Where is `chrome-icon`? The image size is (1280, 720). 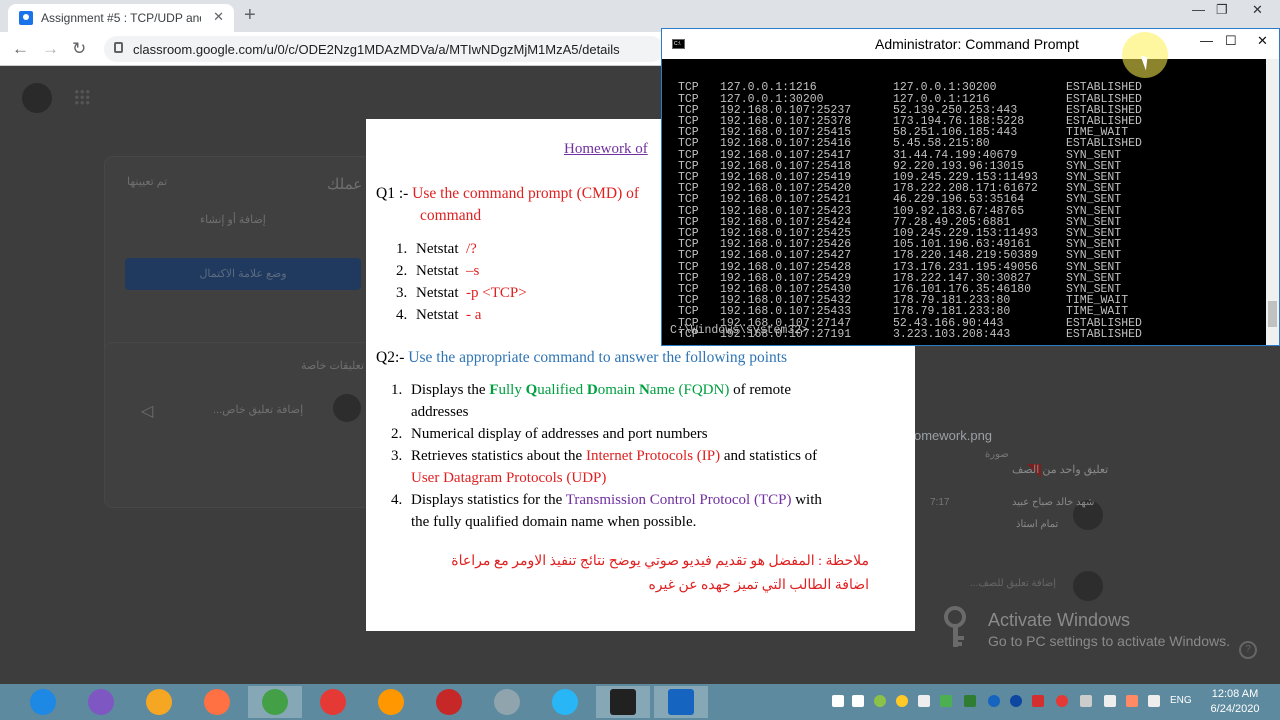
chrome-icon is located at coordinates (275, 702).